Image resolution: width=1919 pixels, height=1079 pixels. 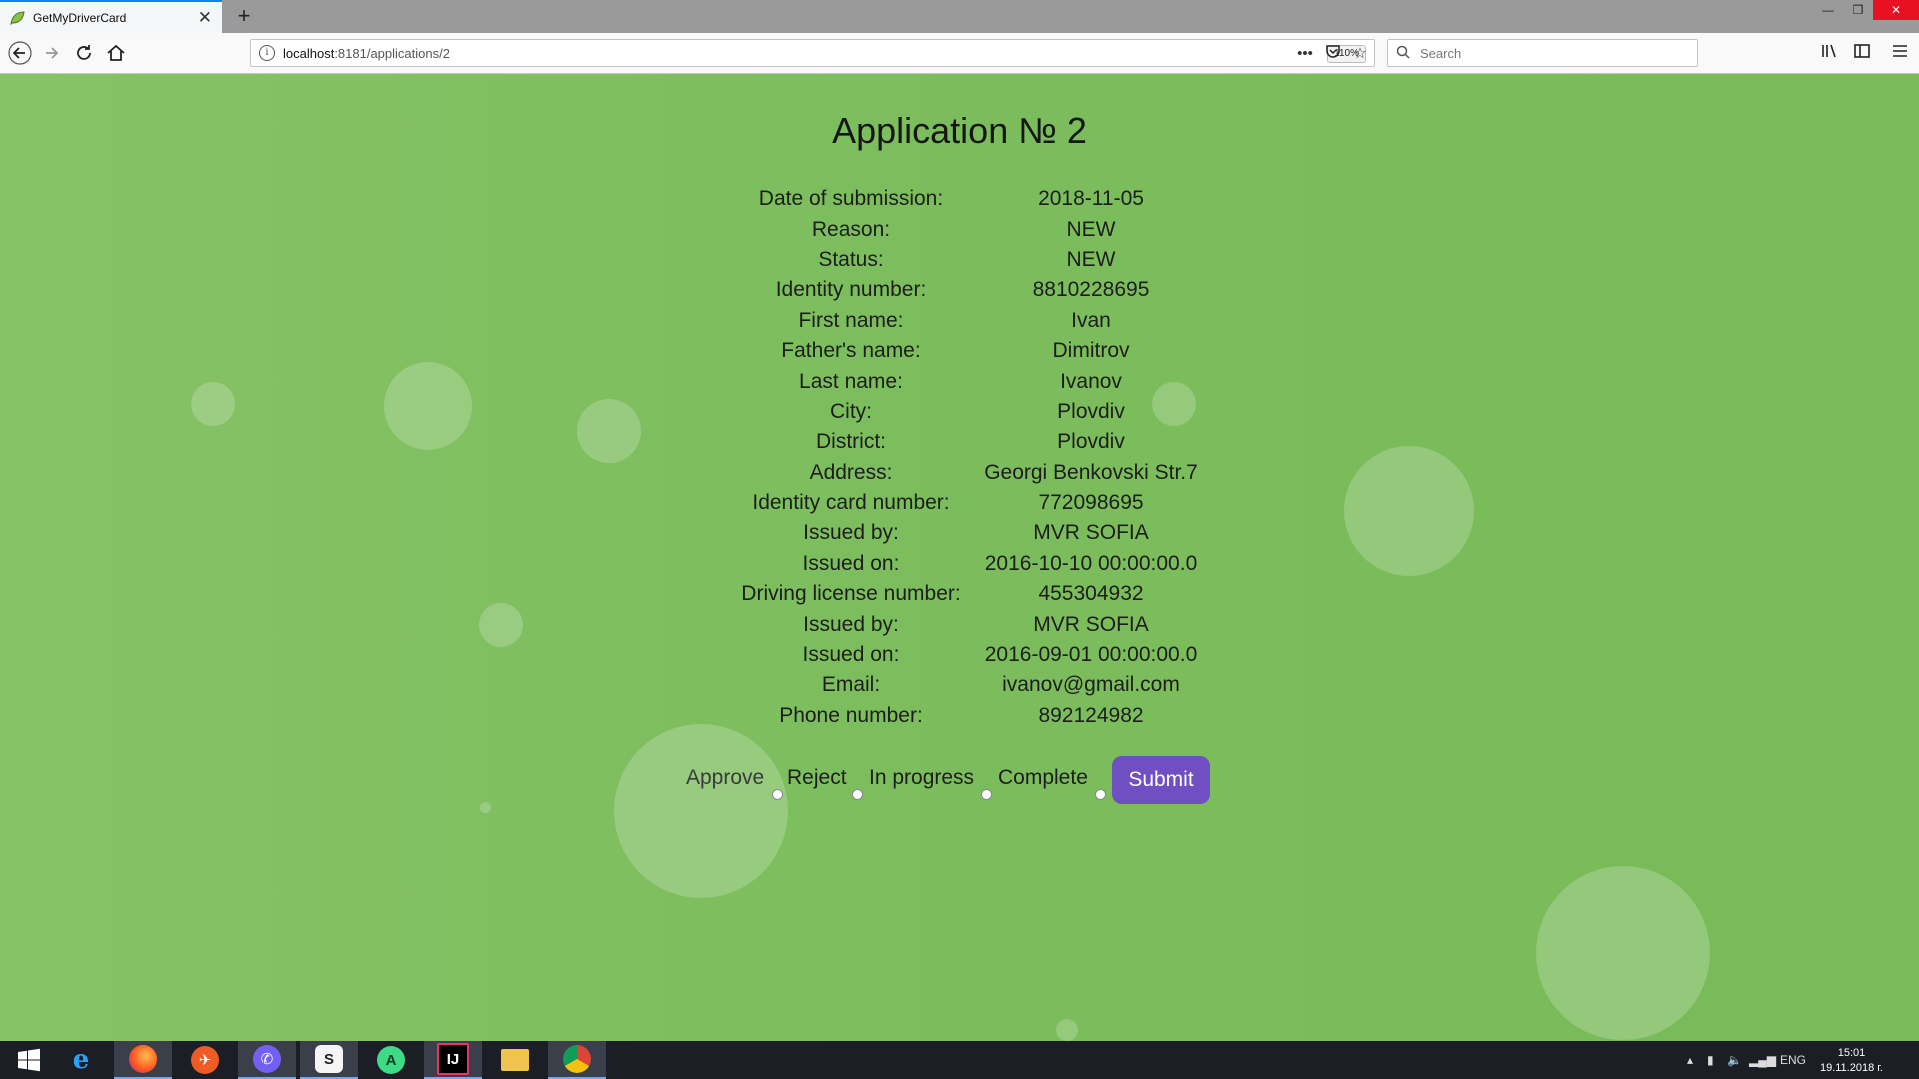 What do you see at coordinates (205, 17) in the screenshot?
I see `tab-close-icon: ✕` at bounding box center [205, 17].